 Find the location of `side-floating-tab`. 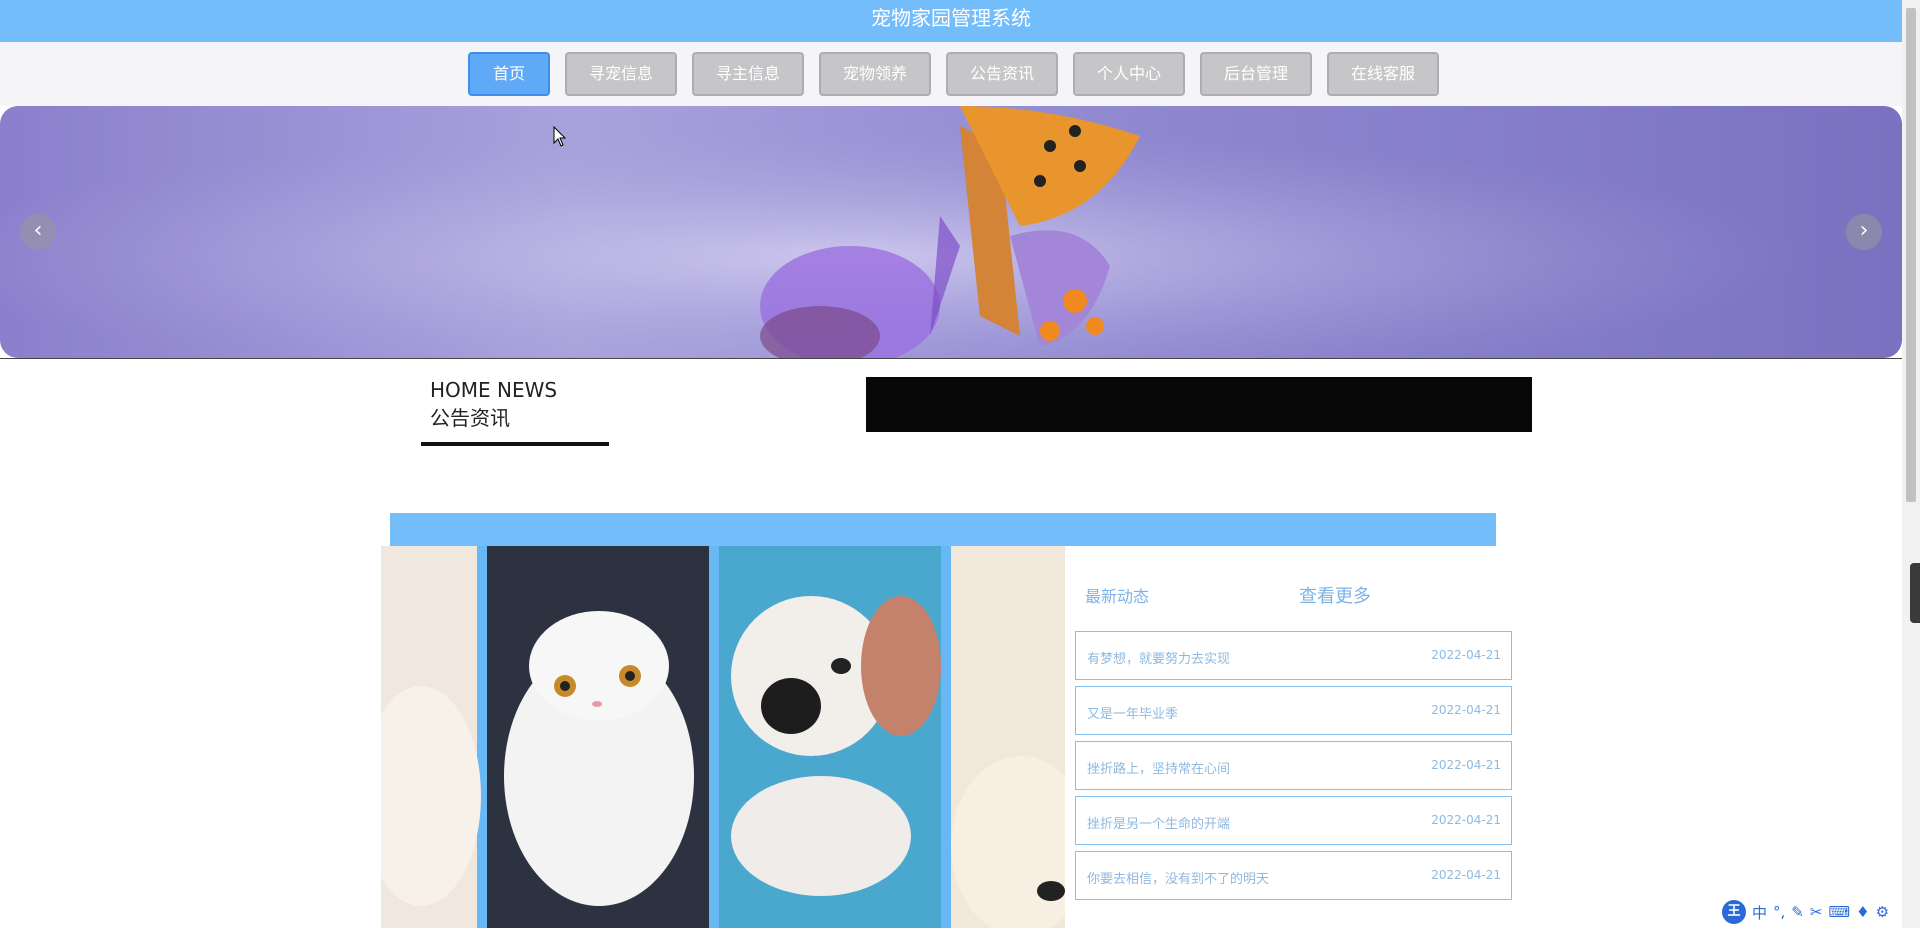

side-floating-tab is located at coordinates (1915, 593).